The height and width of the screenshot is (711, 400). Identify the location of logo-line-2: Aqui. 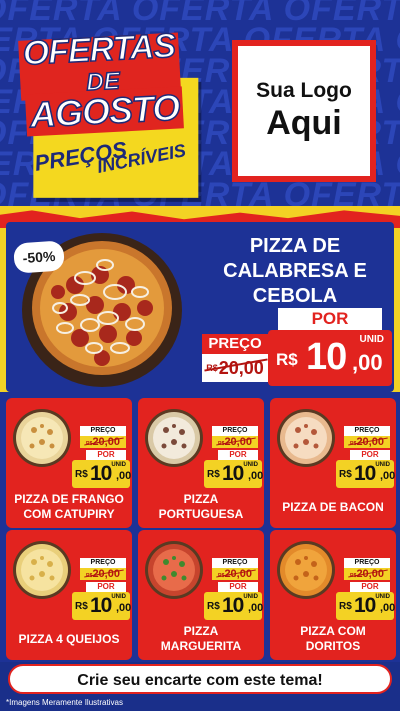
(304, 123).